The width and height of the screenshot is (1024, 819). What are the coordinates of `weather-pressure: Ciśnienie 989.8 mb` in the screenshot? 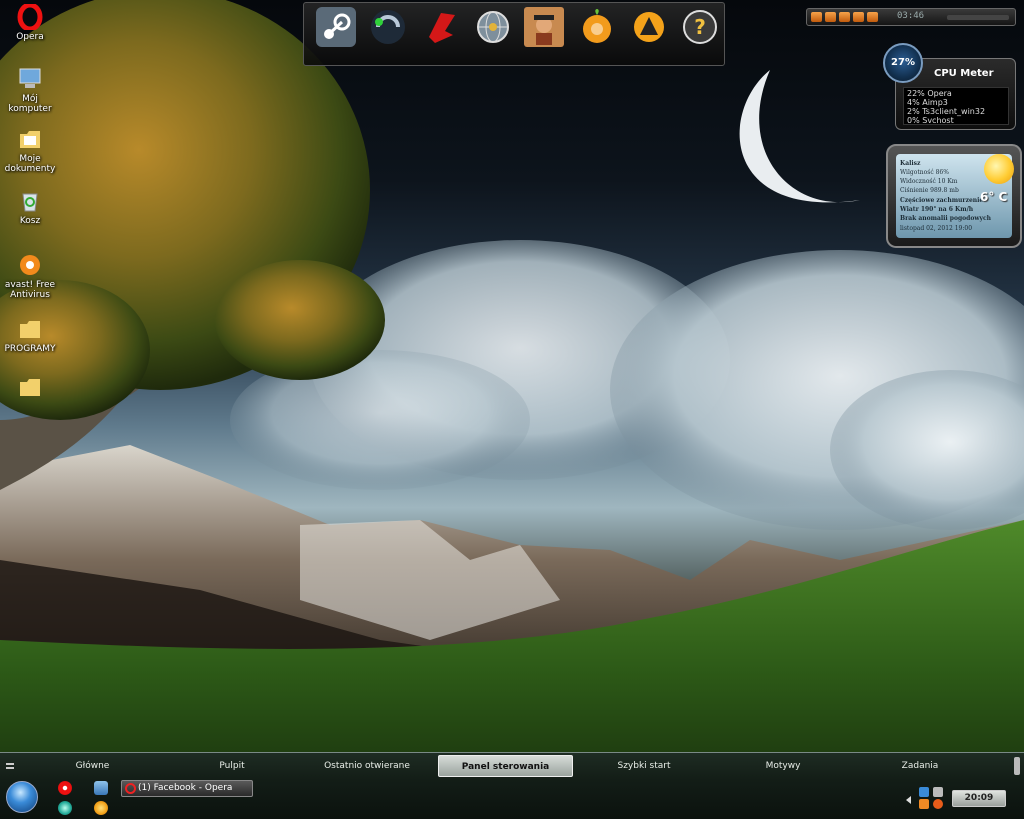 It's located at (929, 190).